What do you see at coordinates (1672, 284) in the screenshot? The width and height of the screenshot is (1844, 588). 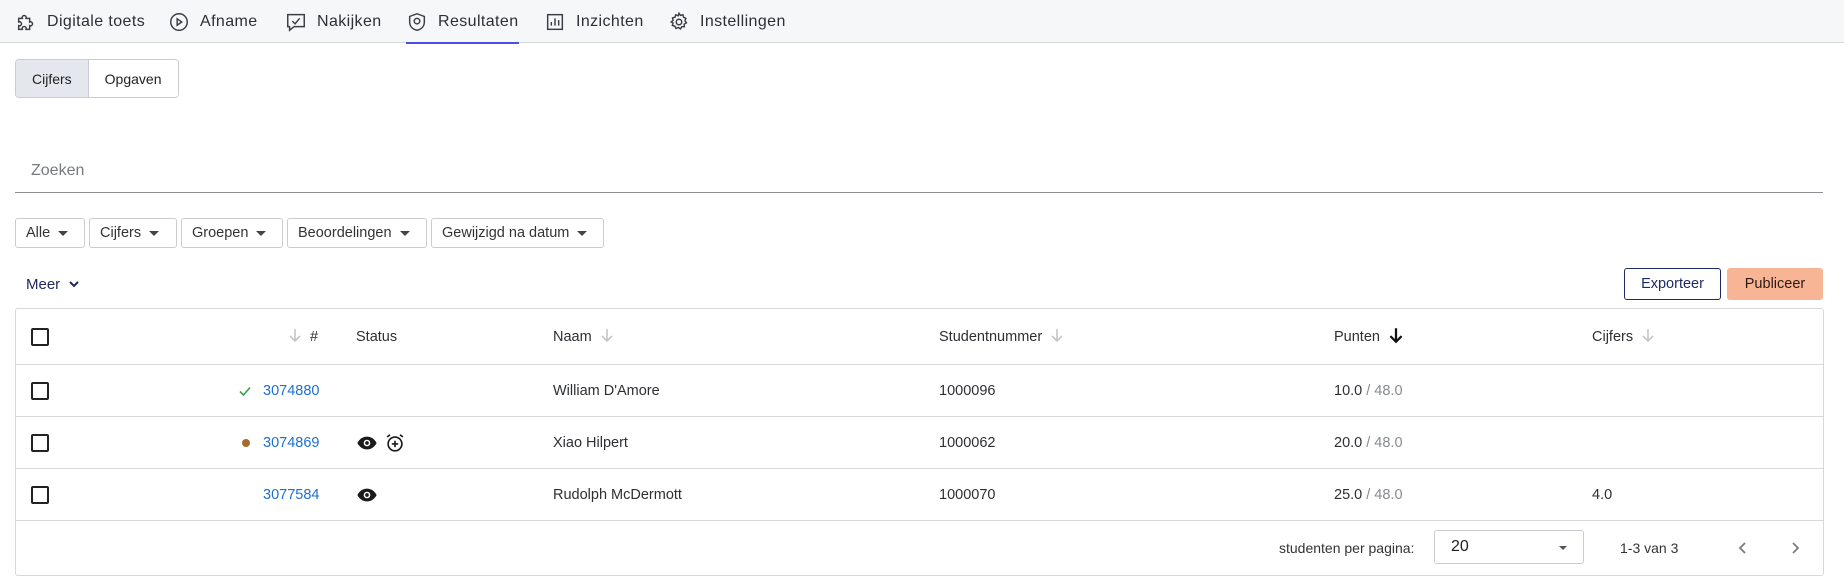 I see `export-button: Exporteer` at bounding box center [1672, 284].